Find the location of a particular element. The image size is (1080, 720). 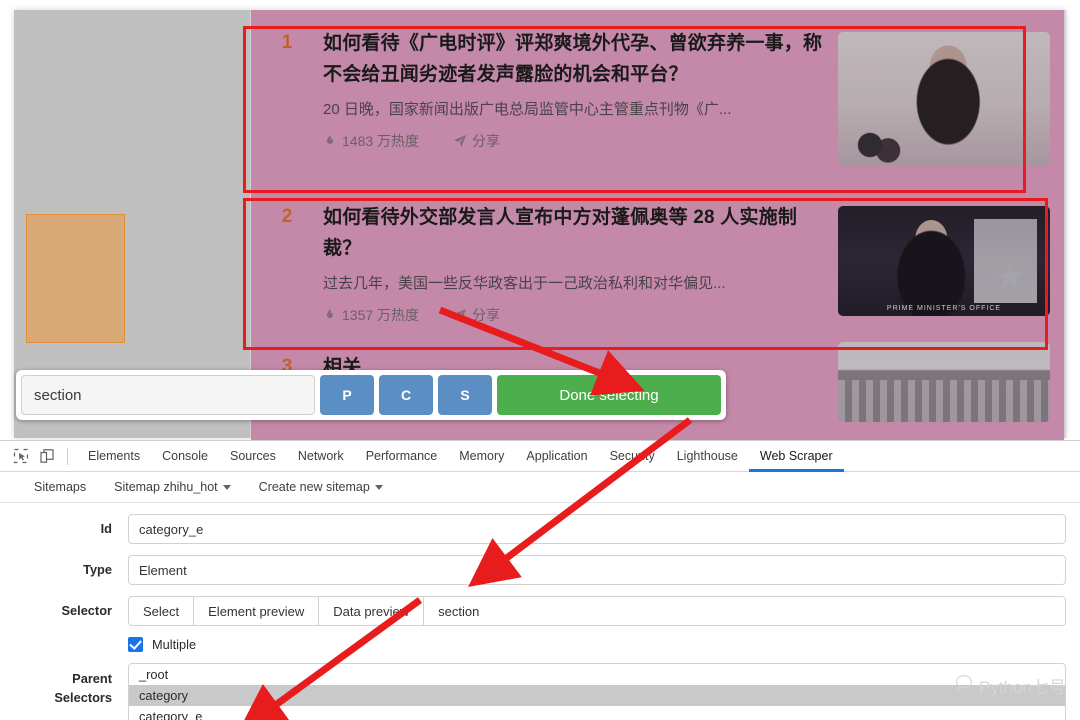

tab-security: Security is located at coordinates (632, 456).